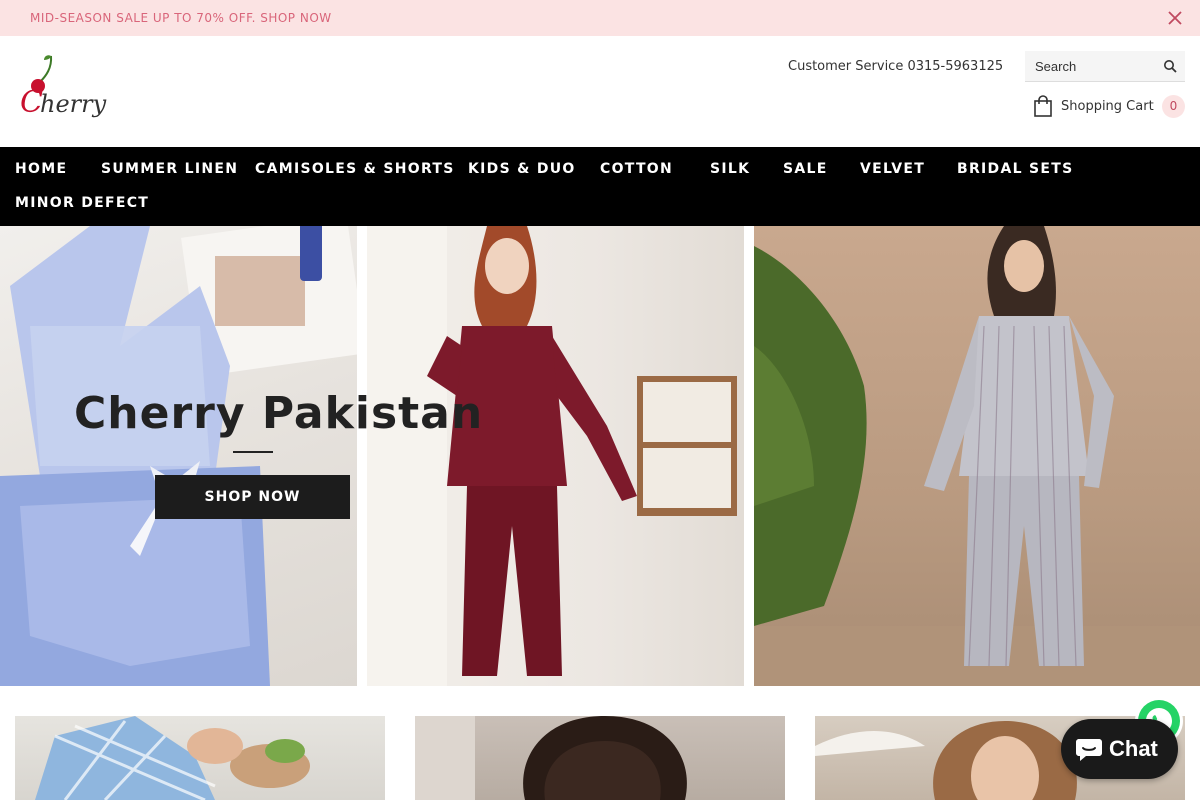 The height and width of the screenshot is (800, 1200). I want to click on nav-item-silk: SILK, so click(730, 169).